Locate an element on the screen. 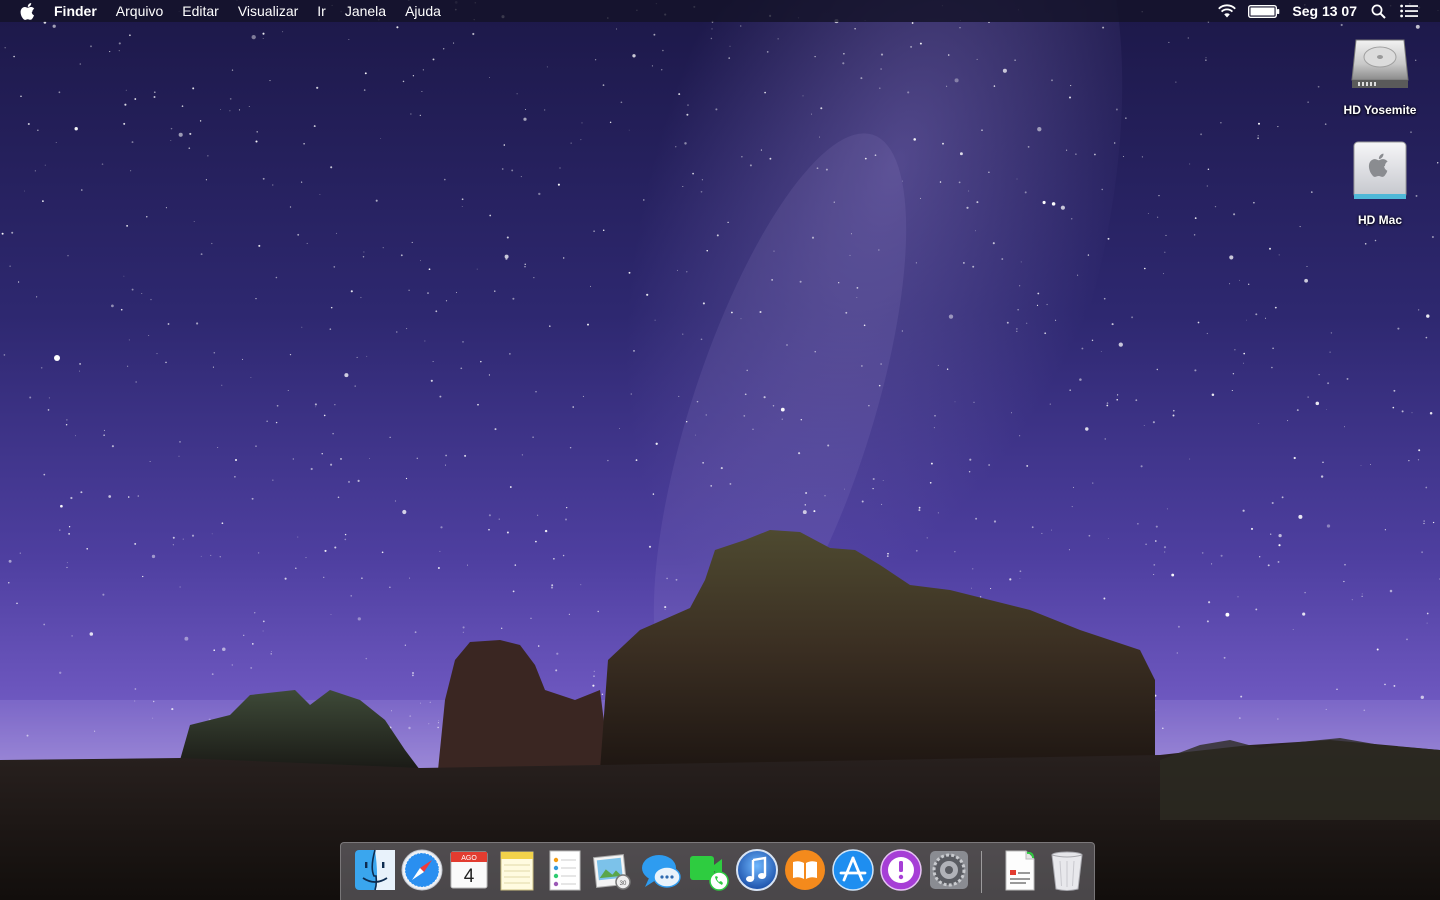 This screenshot has width=1440, height=900. desktop-icon-label: HD Mac is located at coordinates (1379, 220).